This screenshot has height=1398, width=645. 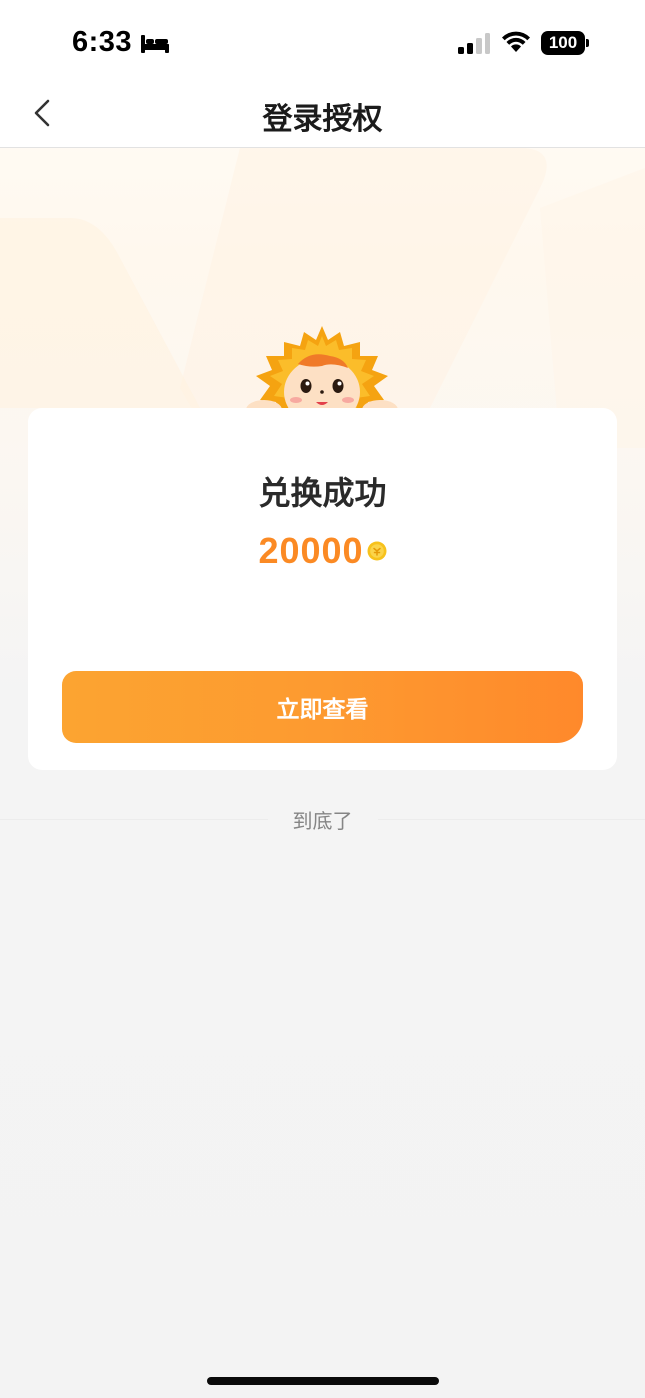 I want to click on page-title: 登录授权, so click(x=322, y=119).